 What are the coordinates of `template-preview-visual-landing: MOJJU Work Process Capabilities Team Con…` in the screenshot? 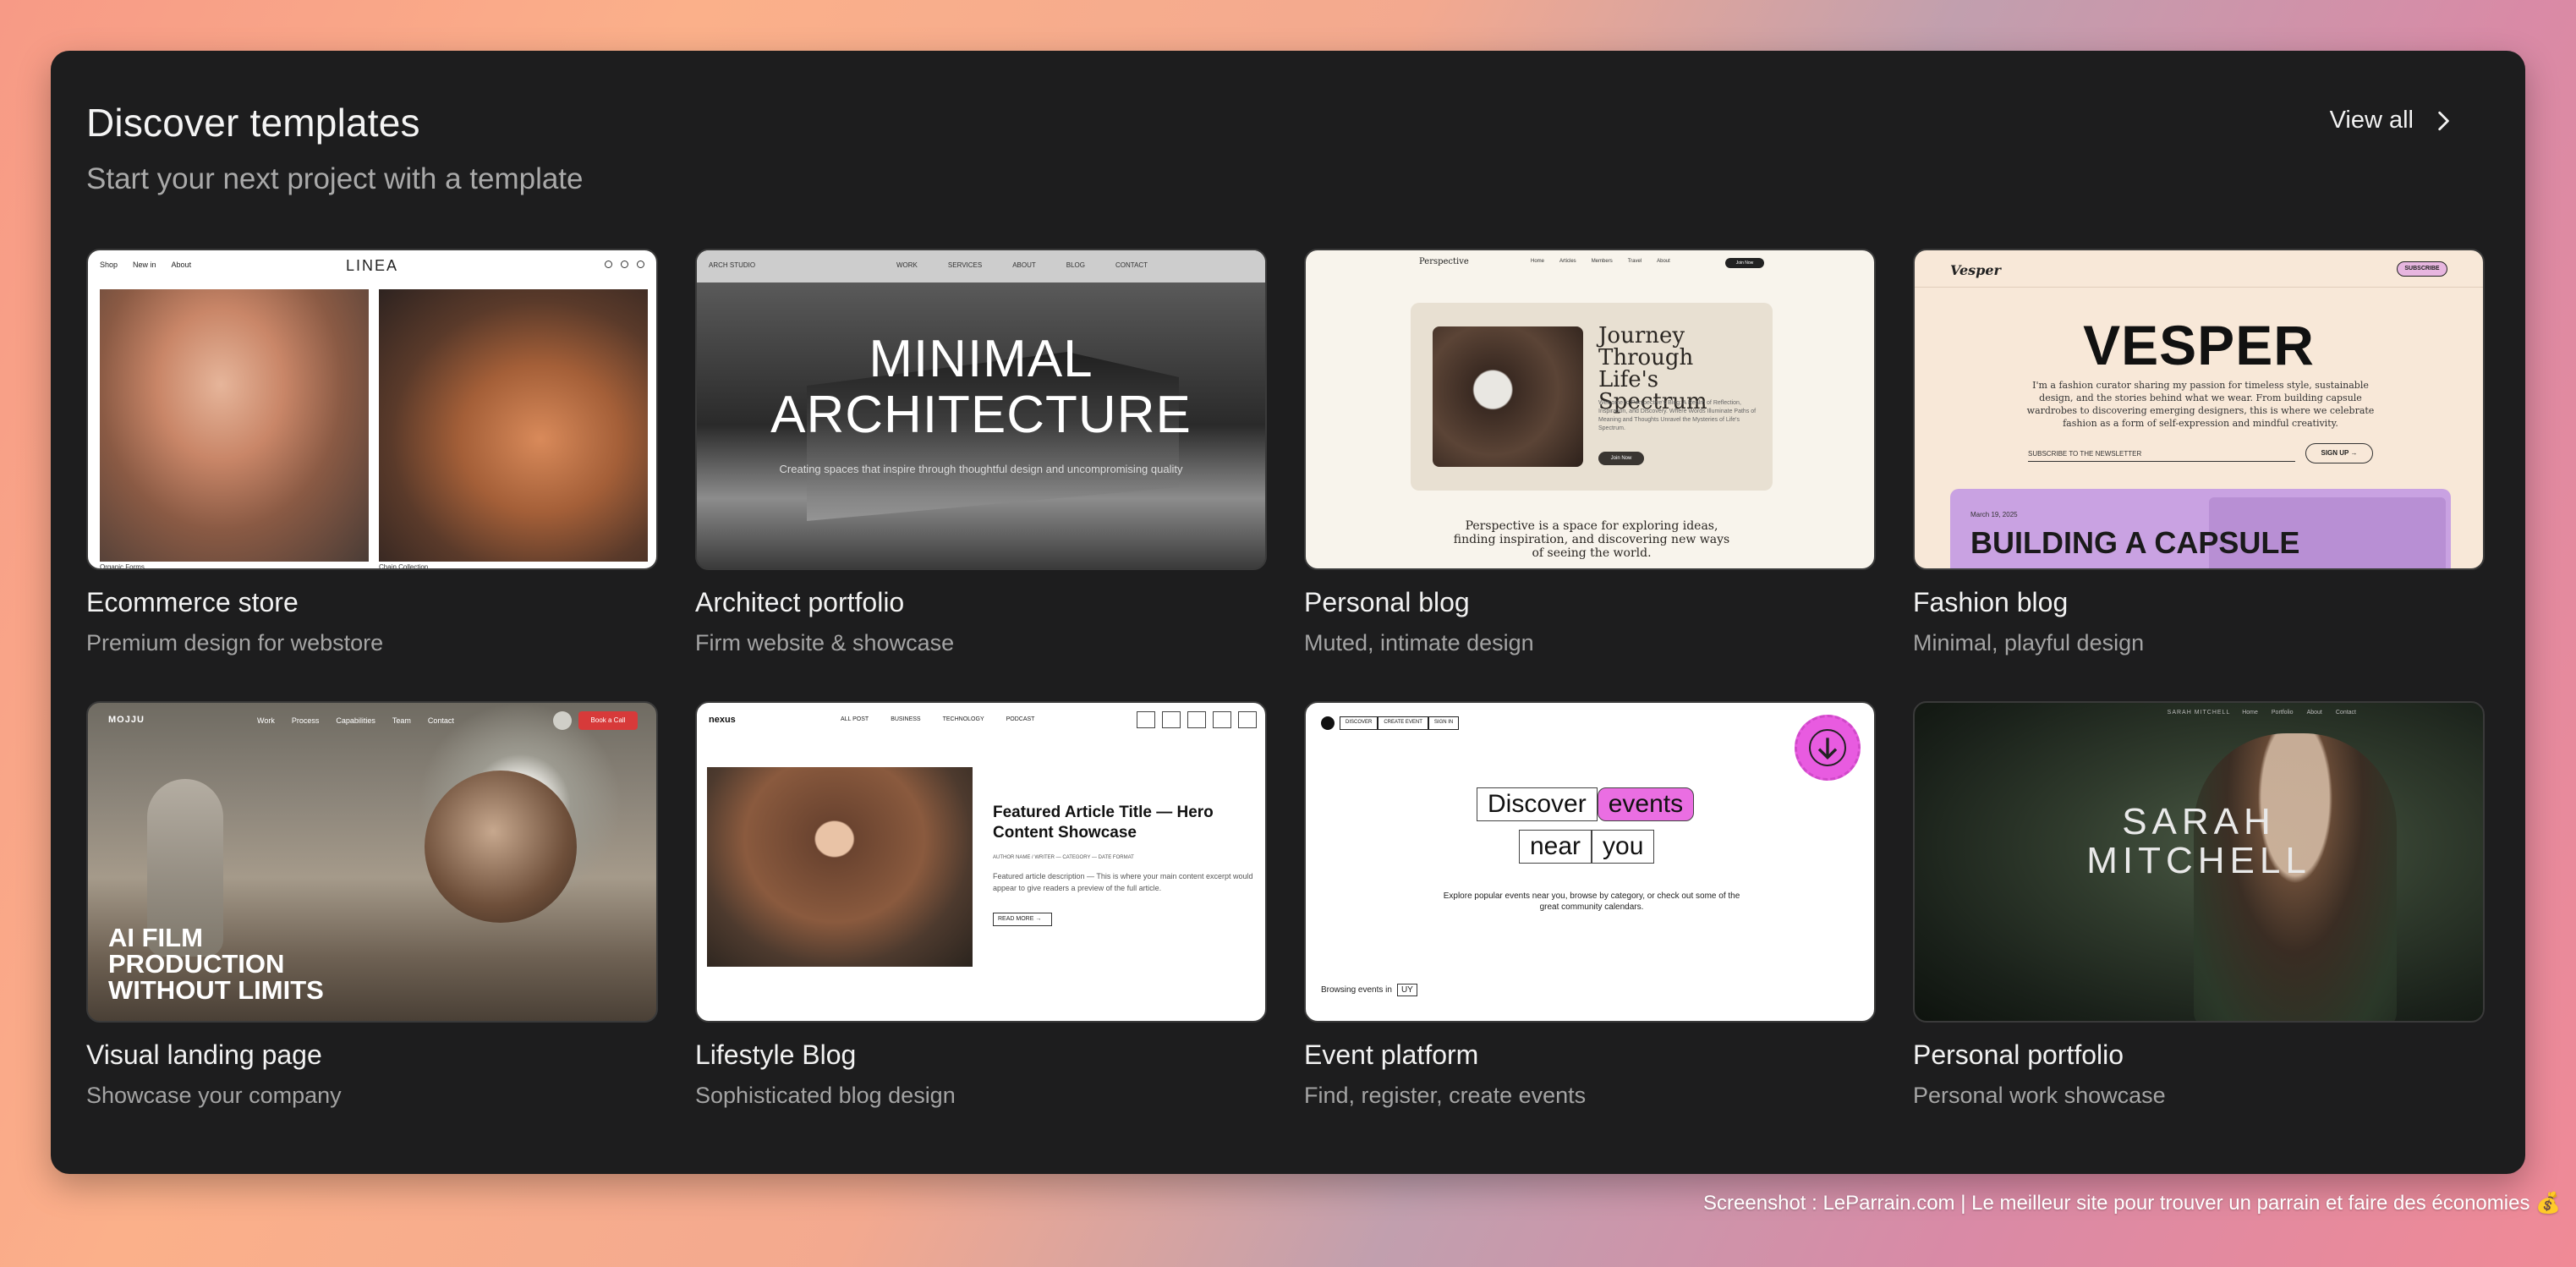 It's located at (372, 862).